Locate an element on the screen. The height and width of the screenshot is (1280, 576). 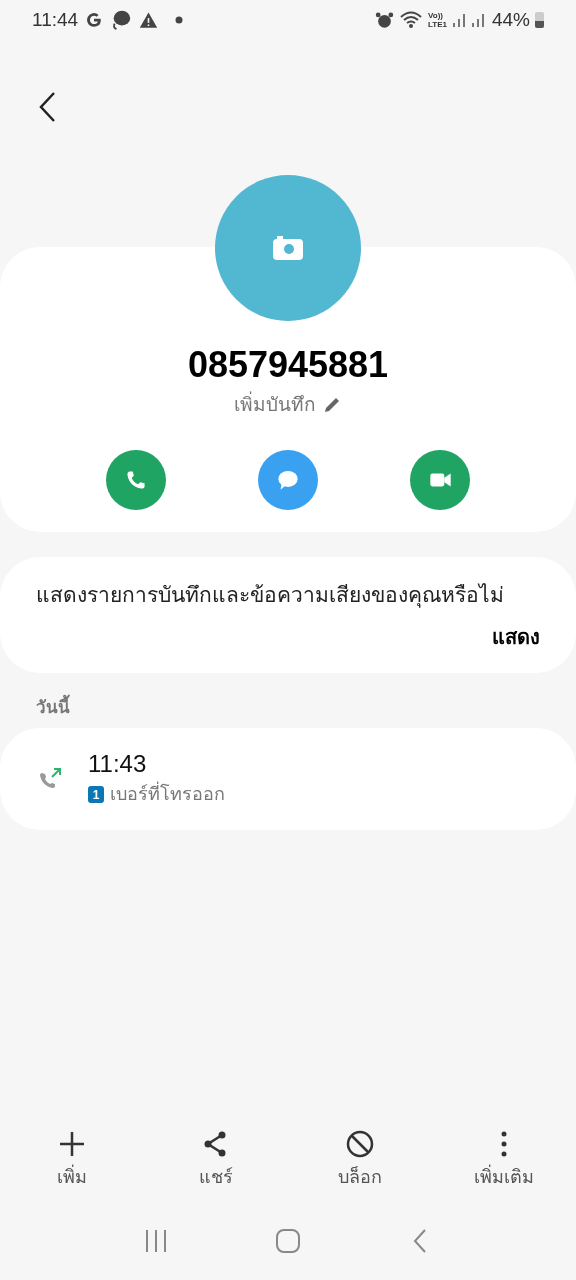
more-button: เพิ่มเติม is located at coordinates (504, 1160).